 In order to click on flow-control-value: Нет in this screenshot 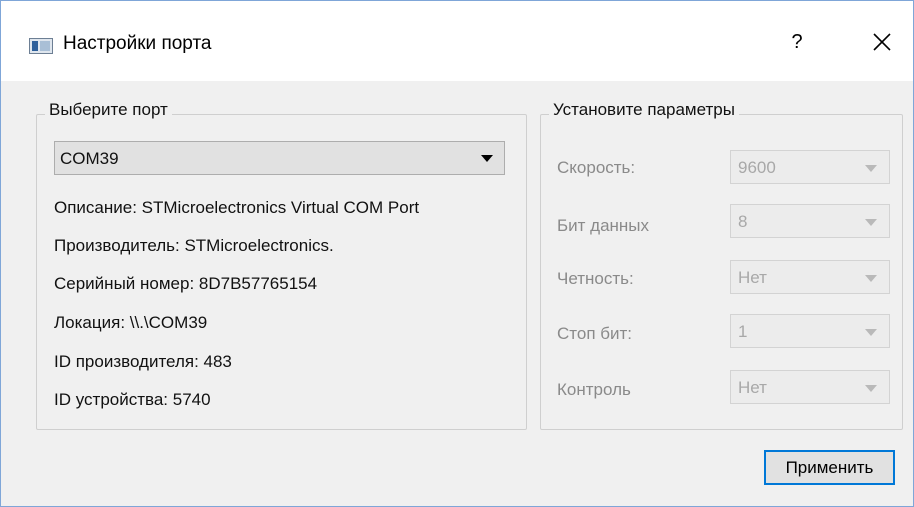, I will do `click(752, 387)`.